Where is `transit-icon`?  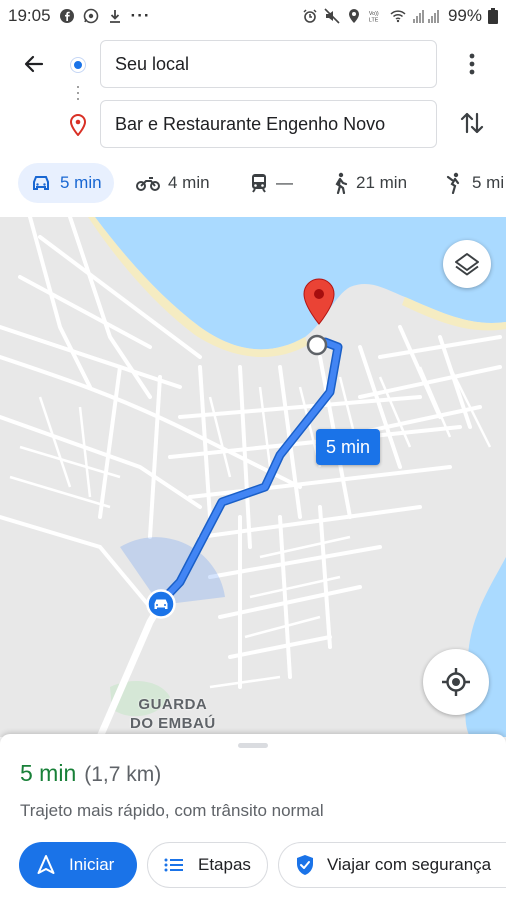 transit-icon is located at coordinates (259, 183).